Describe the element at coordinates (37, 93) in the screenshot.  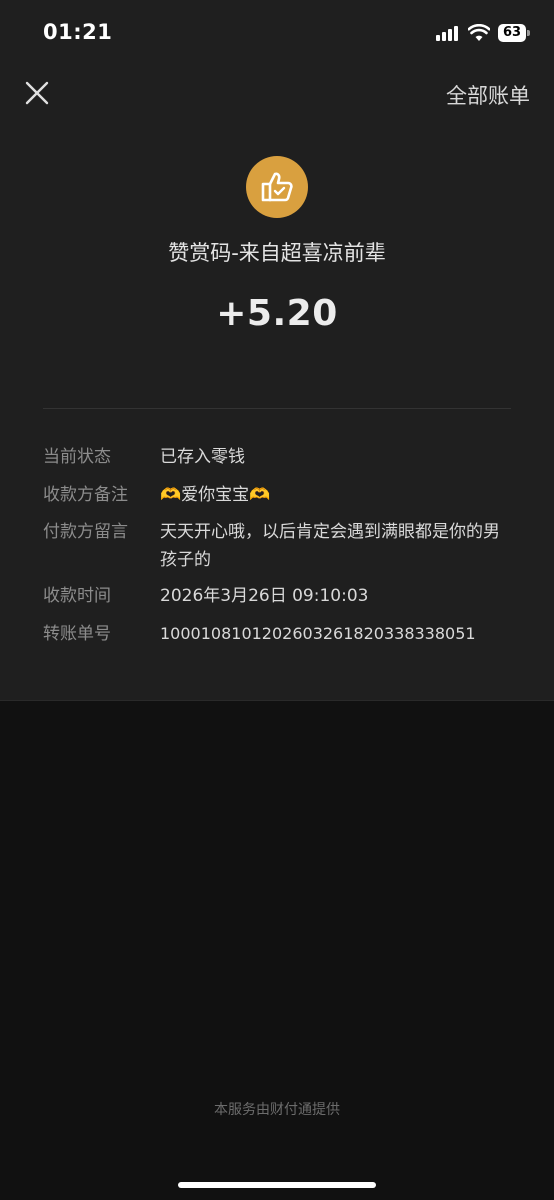
I see `close-icon` at that location.